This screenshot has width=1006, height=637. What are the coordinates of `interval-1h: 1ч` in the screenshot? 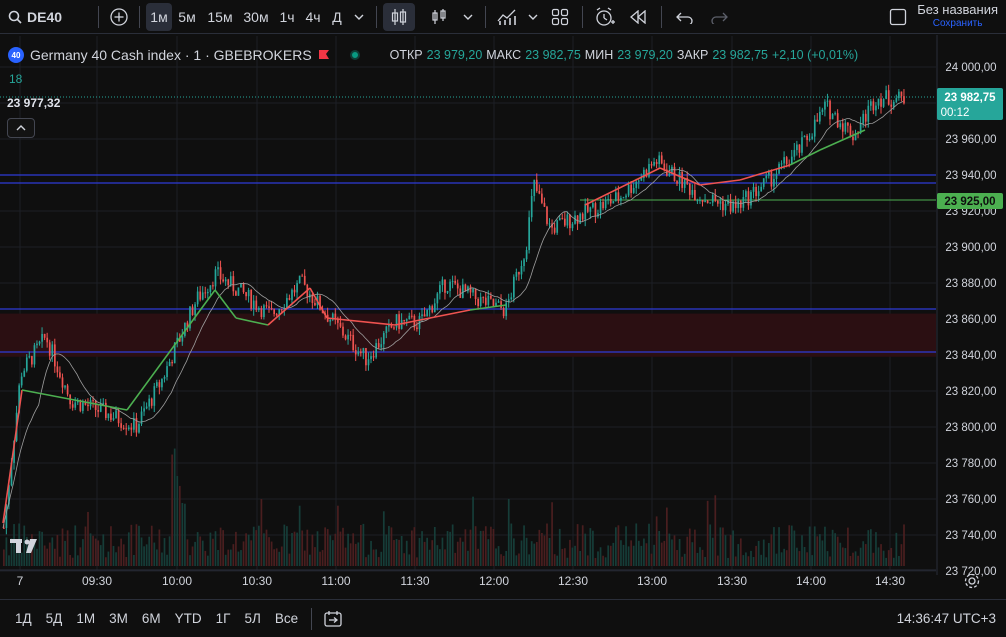 It's located at (287, 17).